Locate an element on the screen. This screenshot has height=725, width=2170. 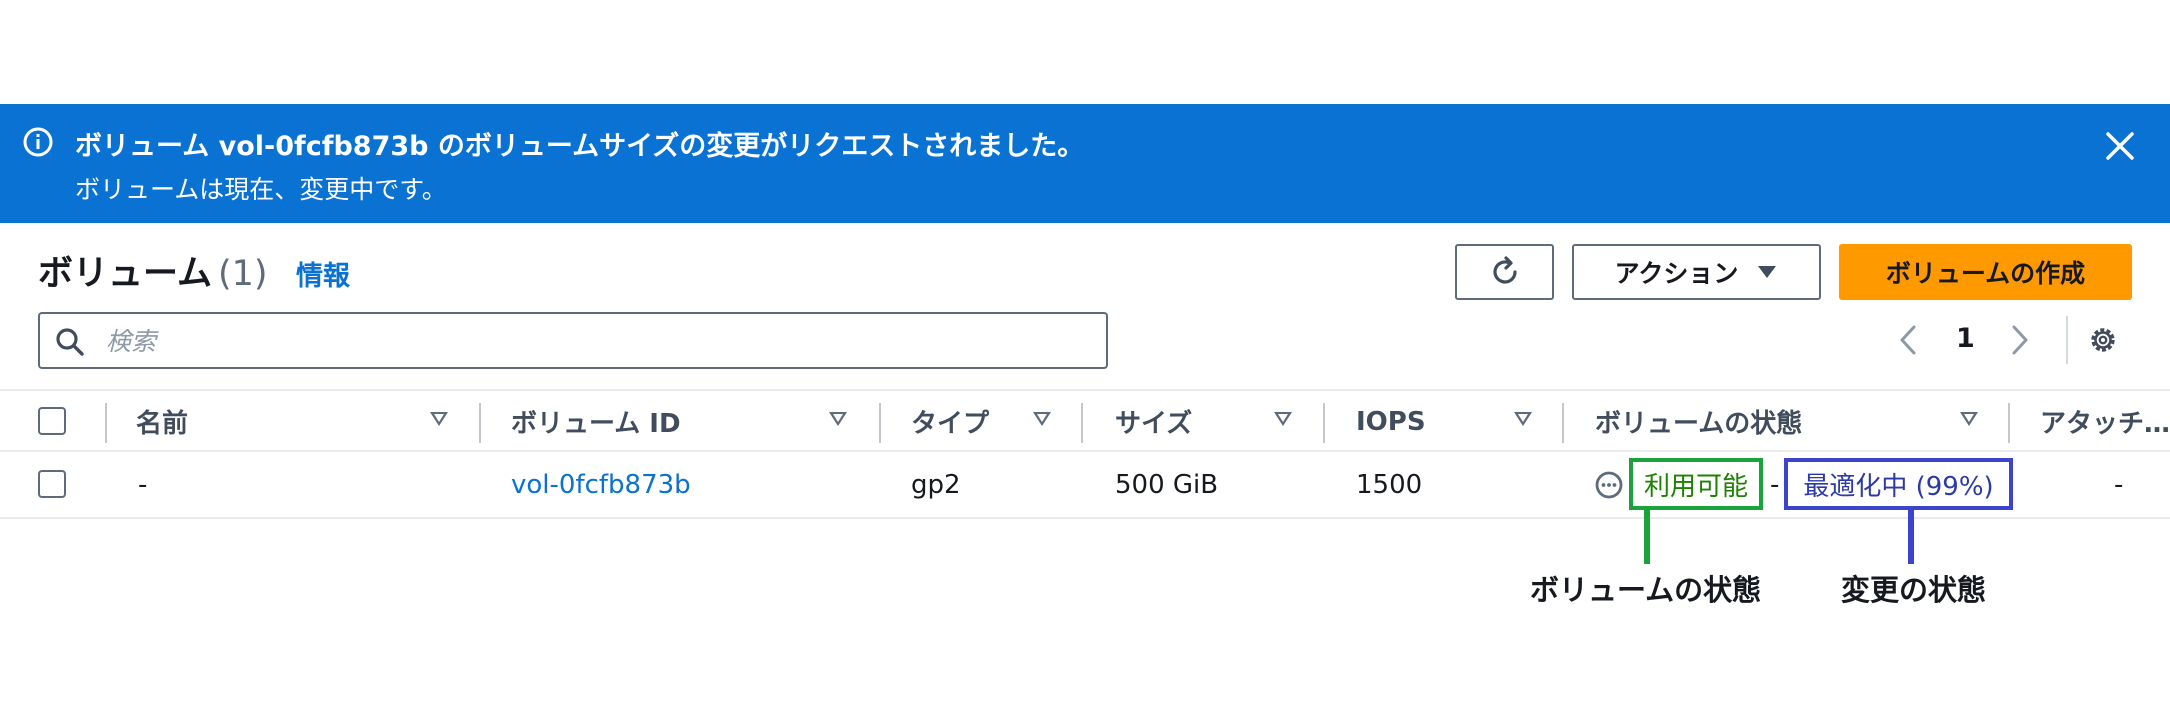
cell-iops: 1500 is located at coordinates (1389, 484).